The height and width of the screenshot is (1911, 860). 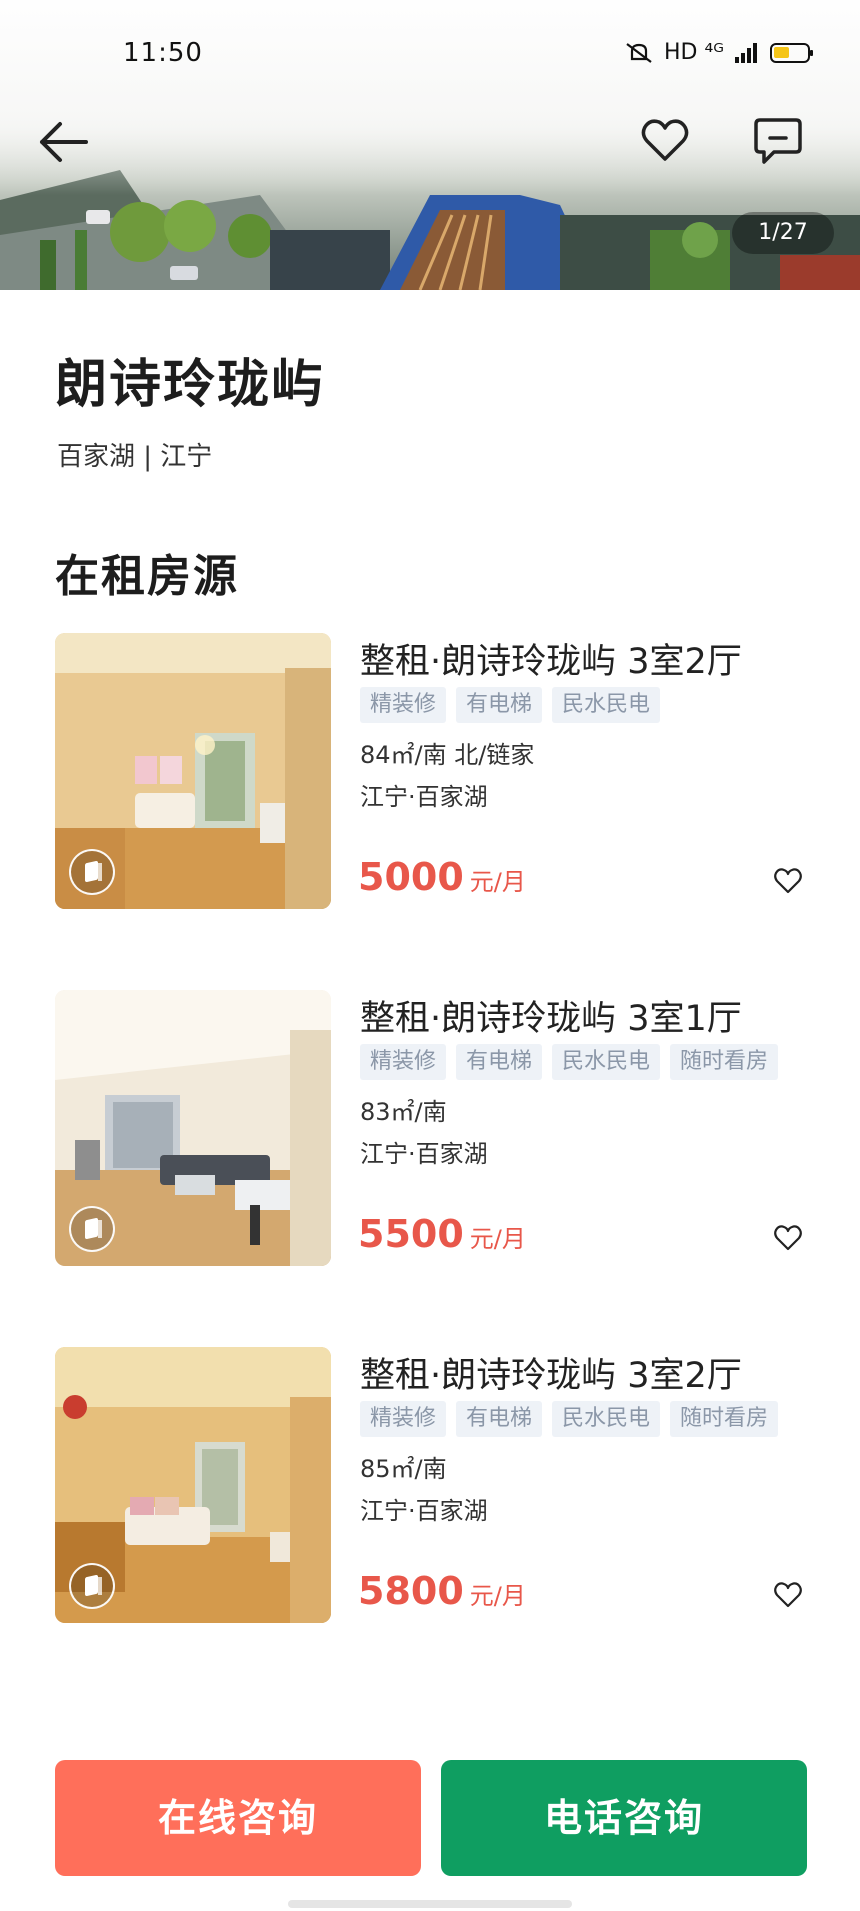 I want to click on price-value: 5800, so click(x=411, y=1591).